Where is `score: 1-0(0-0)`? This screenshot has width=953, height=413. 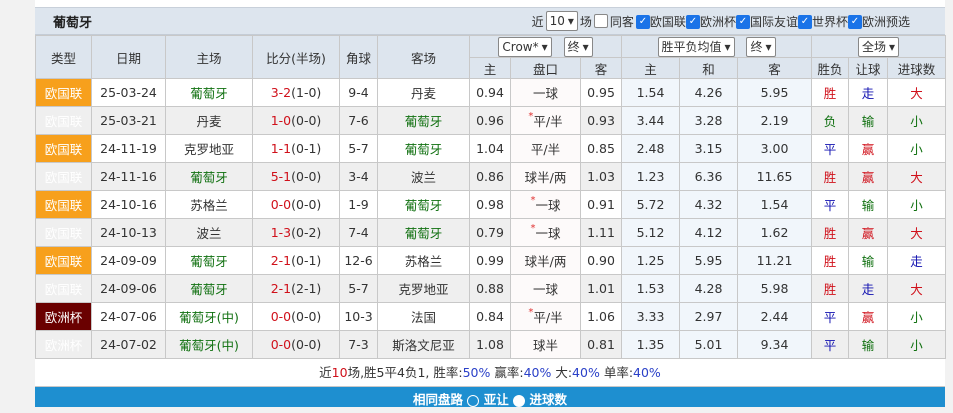
score: 1-0(0-0) is located at coordinates (296, 120).